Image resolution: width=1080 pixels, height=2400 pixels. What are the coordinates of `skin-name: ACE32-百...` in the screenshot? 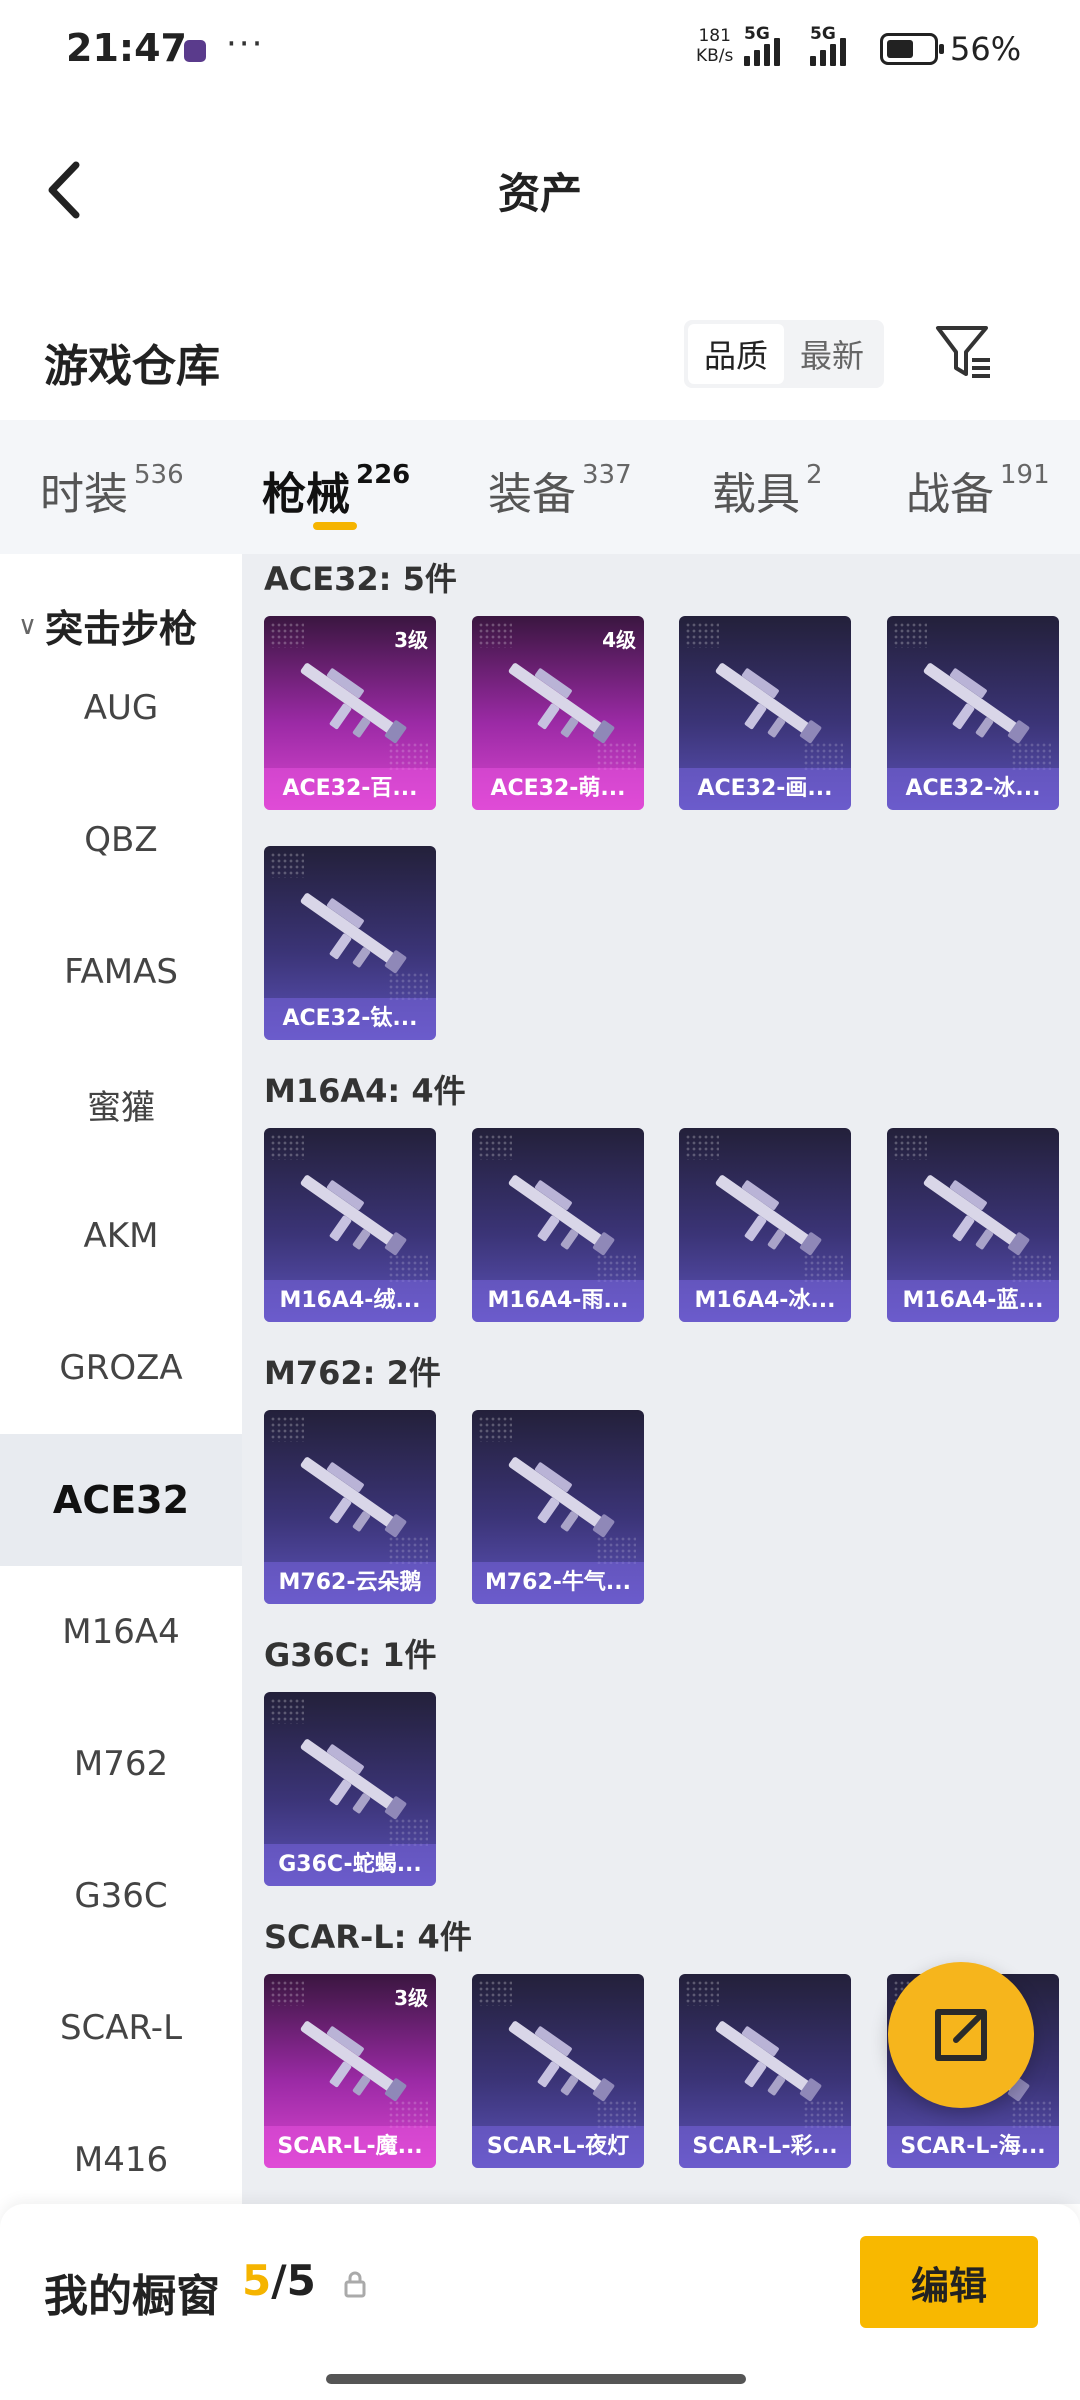 It's located at (350, 789).